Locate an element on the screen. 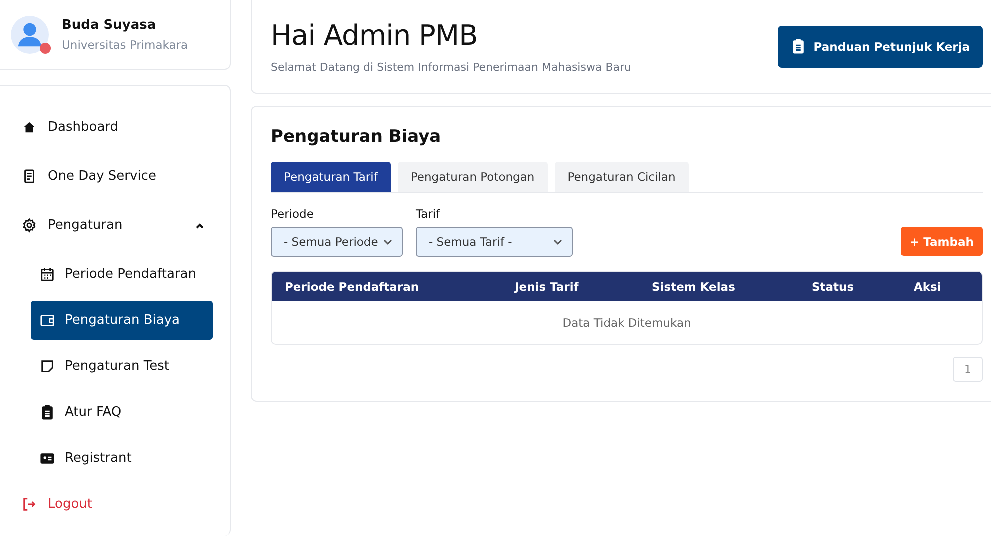 Image resolution: width=991 pixels, height=536 pixels. tab: Pengaturan Tarif is located at coordinates (331, 177).